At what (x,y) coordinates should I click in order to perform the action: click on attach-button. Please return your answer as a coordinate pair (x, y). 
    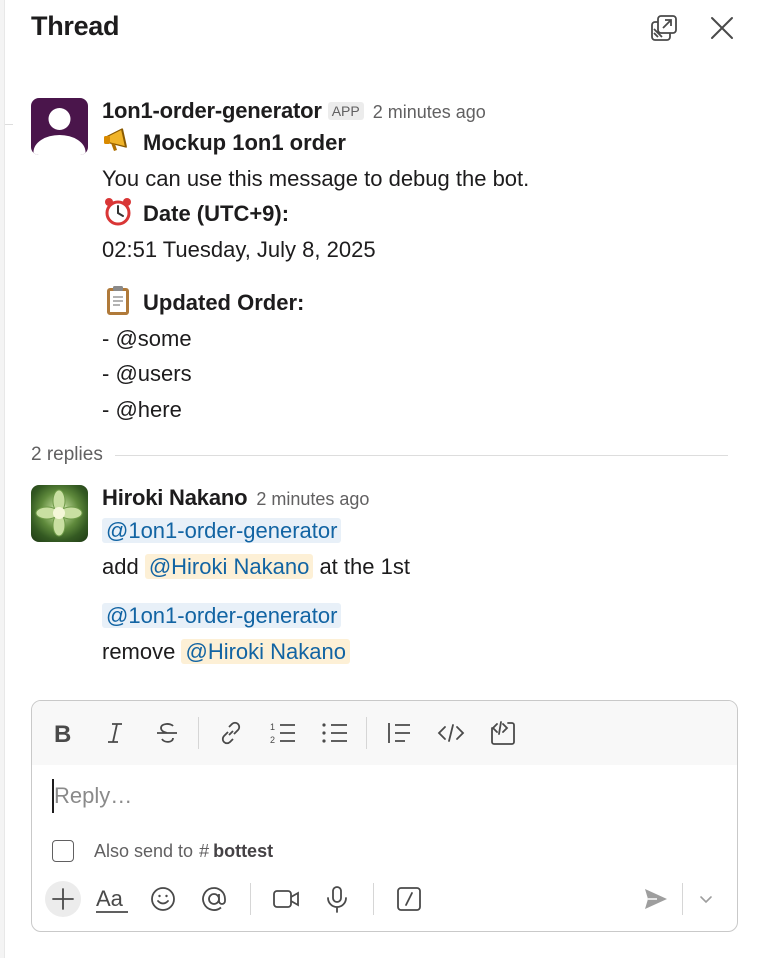
    Looking at the image, I should click on (63, 899).